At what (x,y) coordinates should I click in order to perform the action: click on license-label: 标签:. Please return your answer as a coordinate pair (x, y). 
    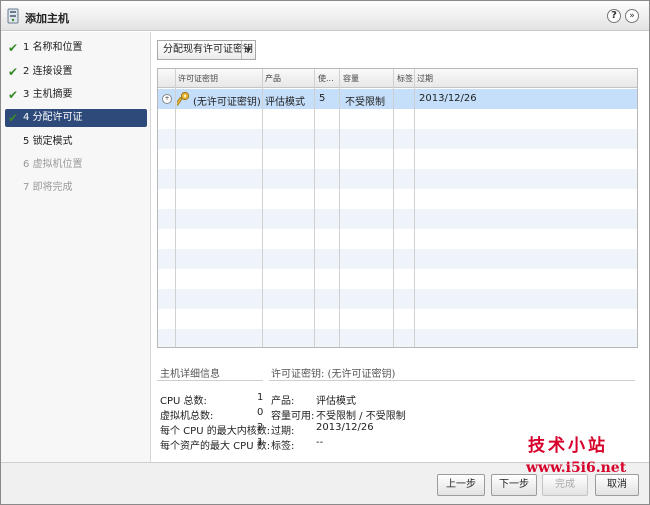
    Looking at the image, I should click on (283, 446).